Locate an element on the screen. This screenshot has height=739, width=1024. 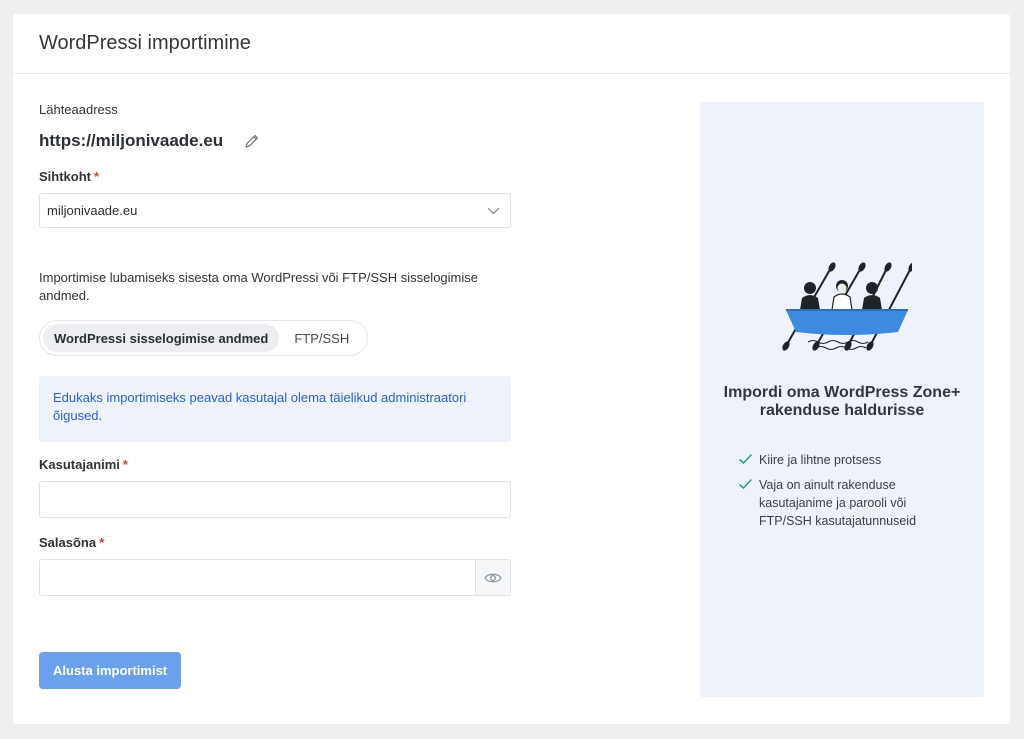
login-method-toggle: WordPressi sisselogimise andmed FTP/SSH is located at coordinates (204, 338).